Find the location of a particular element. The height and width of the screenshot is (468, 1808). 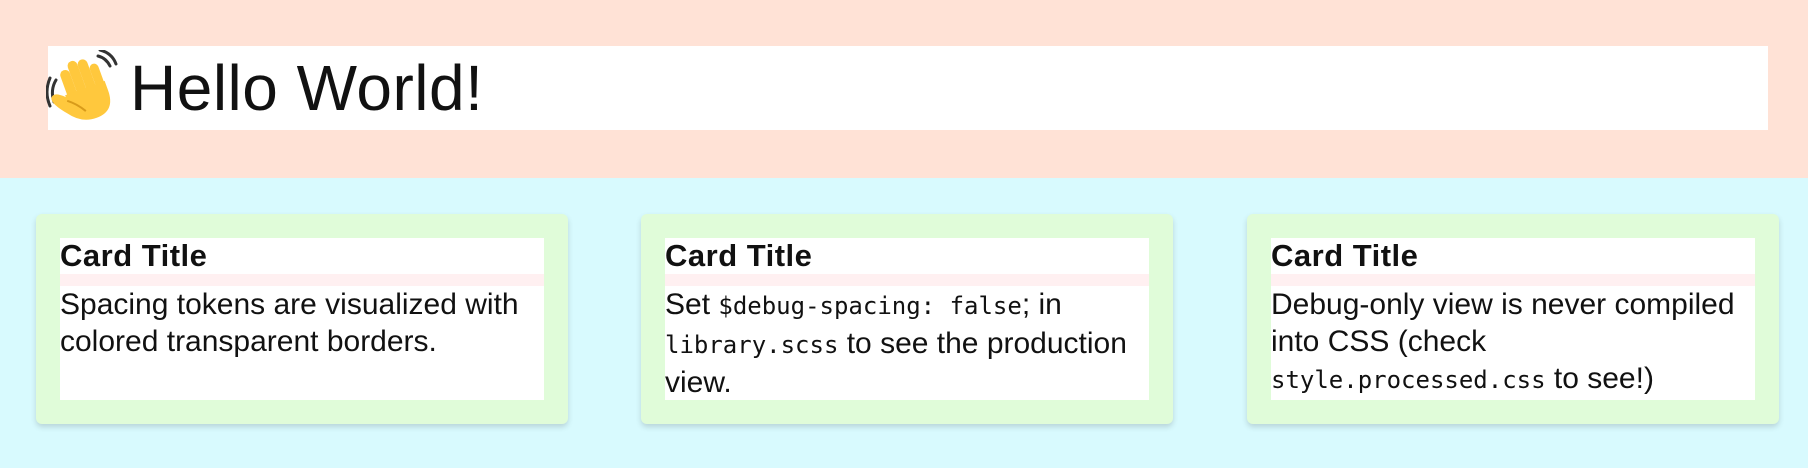

card-body-text: ; in is located at coordinates (1041, 304).